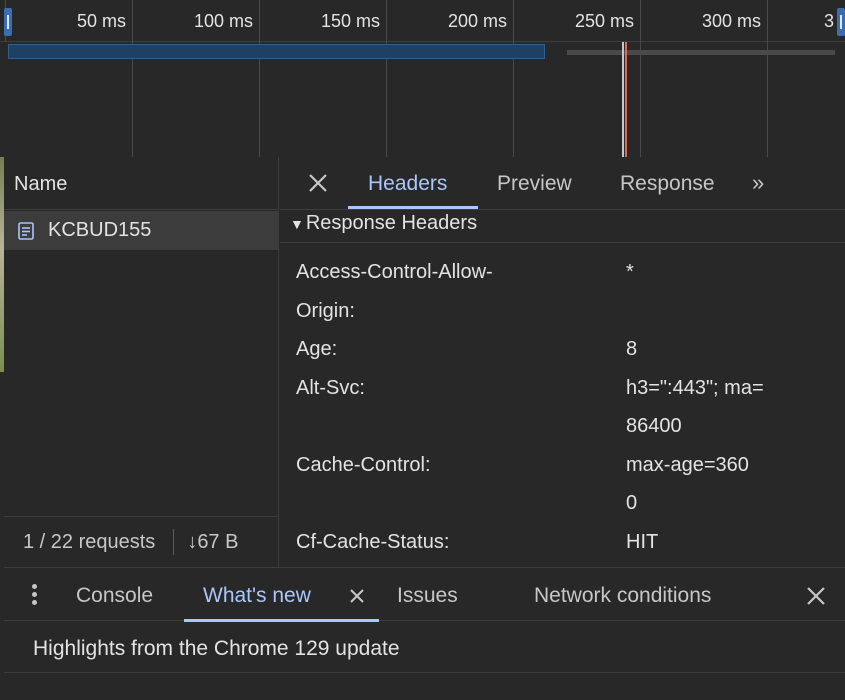 Image resolution: width=845 pixels, height=700 pixels. What do you see at coordinates (696, 349) in the screenshot?
I see `header-value: 8` at bounding box center [696, 349].